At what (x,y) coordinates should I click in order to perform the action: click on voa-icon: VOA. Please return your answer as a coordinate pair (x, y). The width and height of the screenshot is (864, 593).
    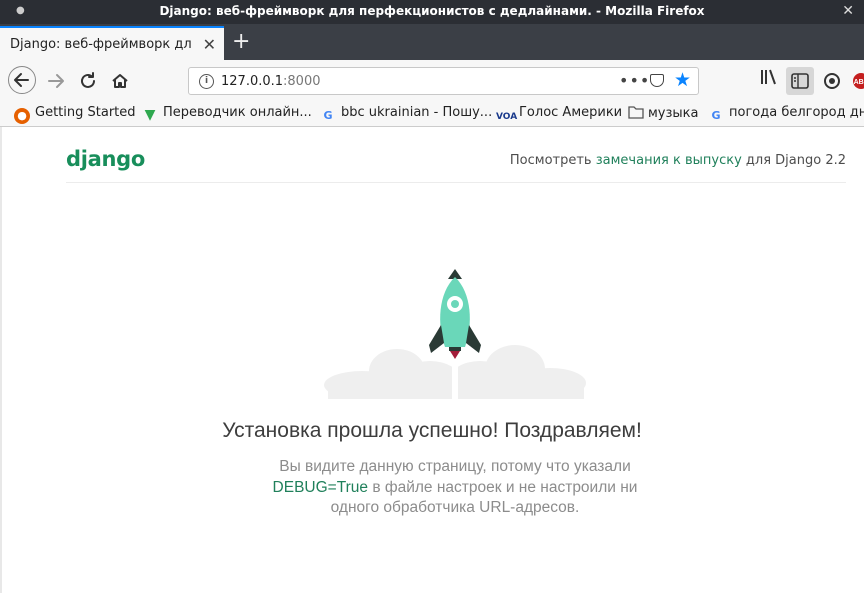
    Looking at the image, I should click on (507, 117).